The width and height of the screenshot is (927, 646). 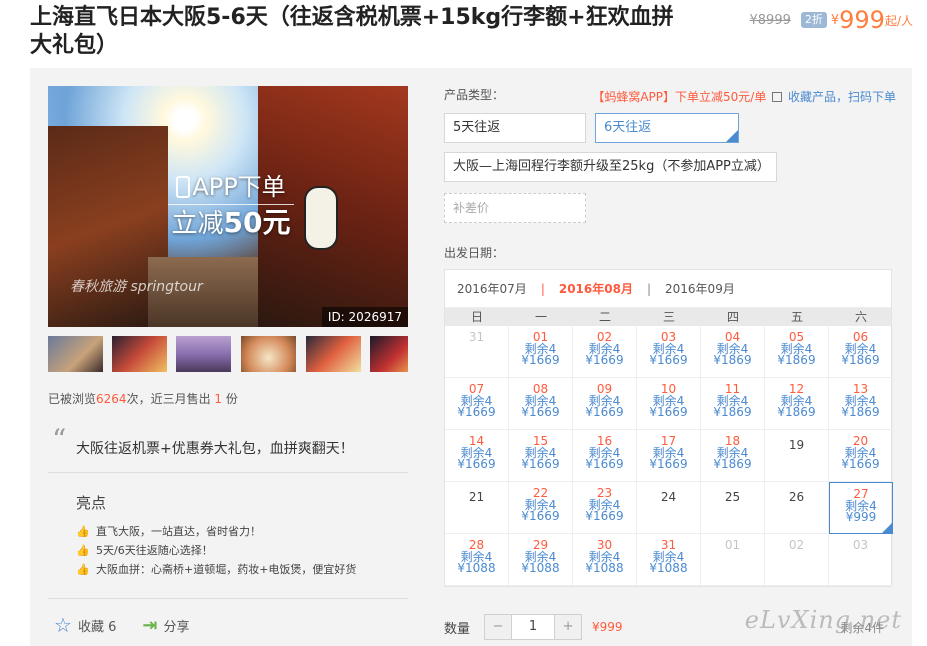 I want to click on main-product-photo: APP下单 立减50元 春秋旅游 springtour ID: 2026917, so click(x=228, y=206).